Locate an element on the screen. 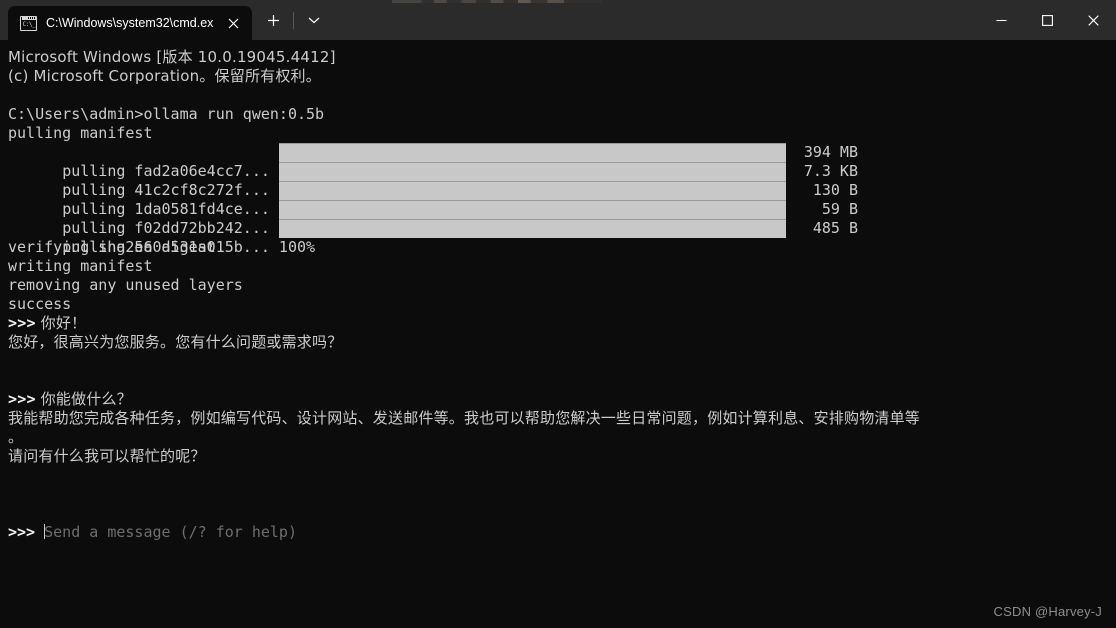  layer-row: pulling fad2a06e4cc7... 100% 394 MB is located at coordinates (562, 161).